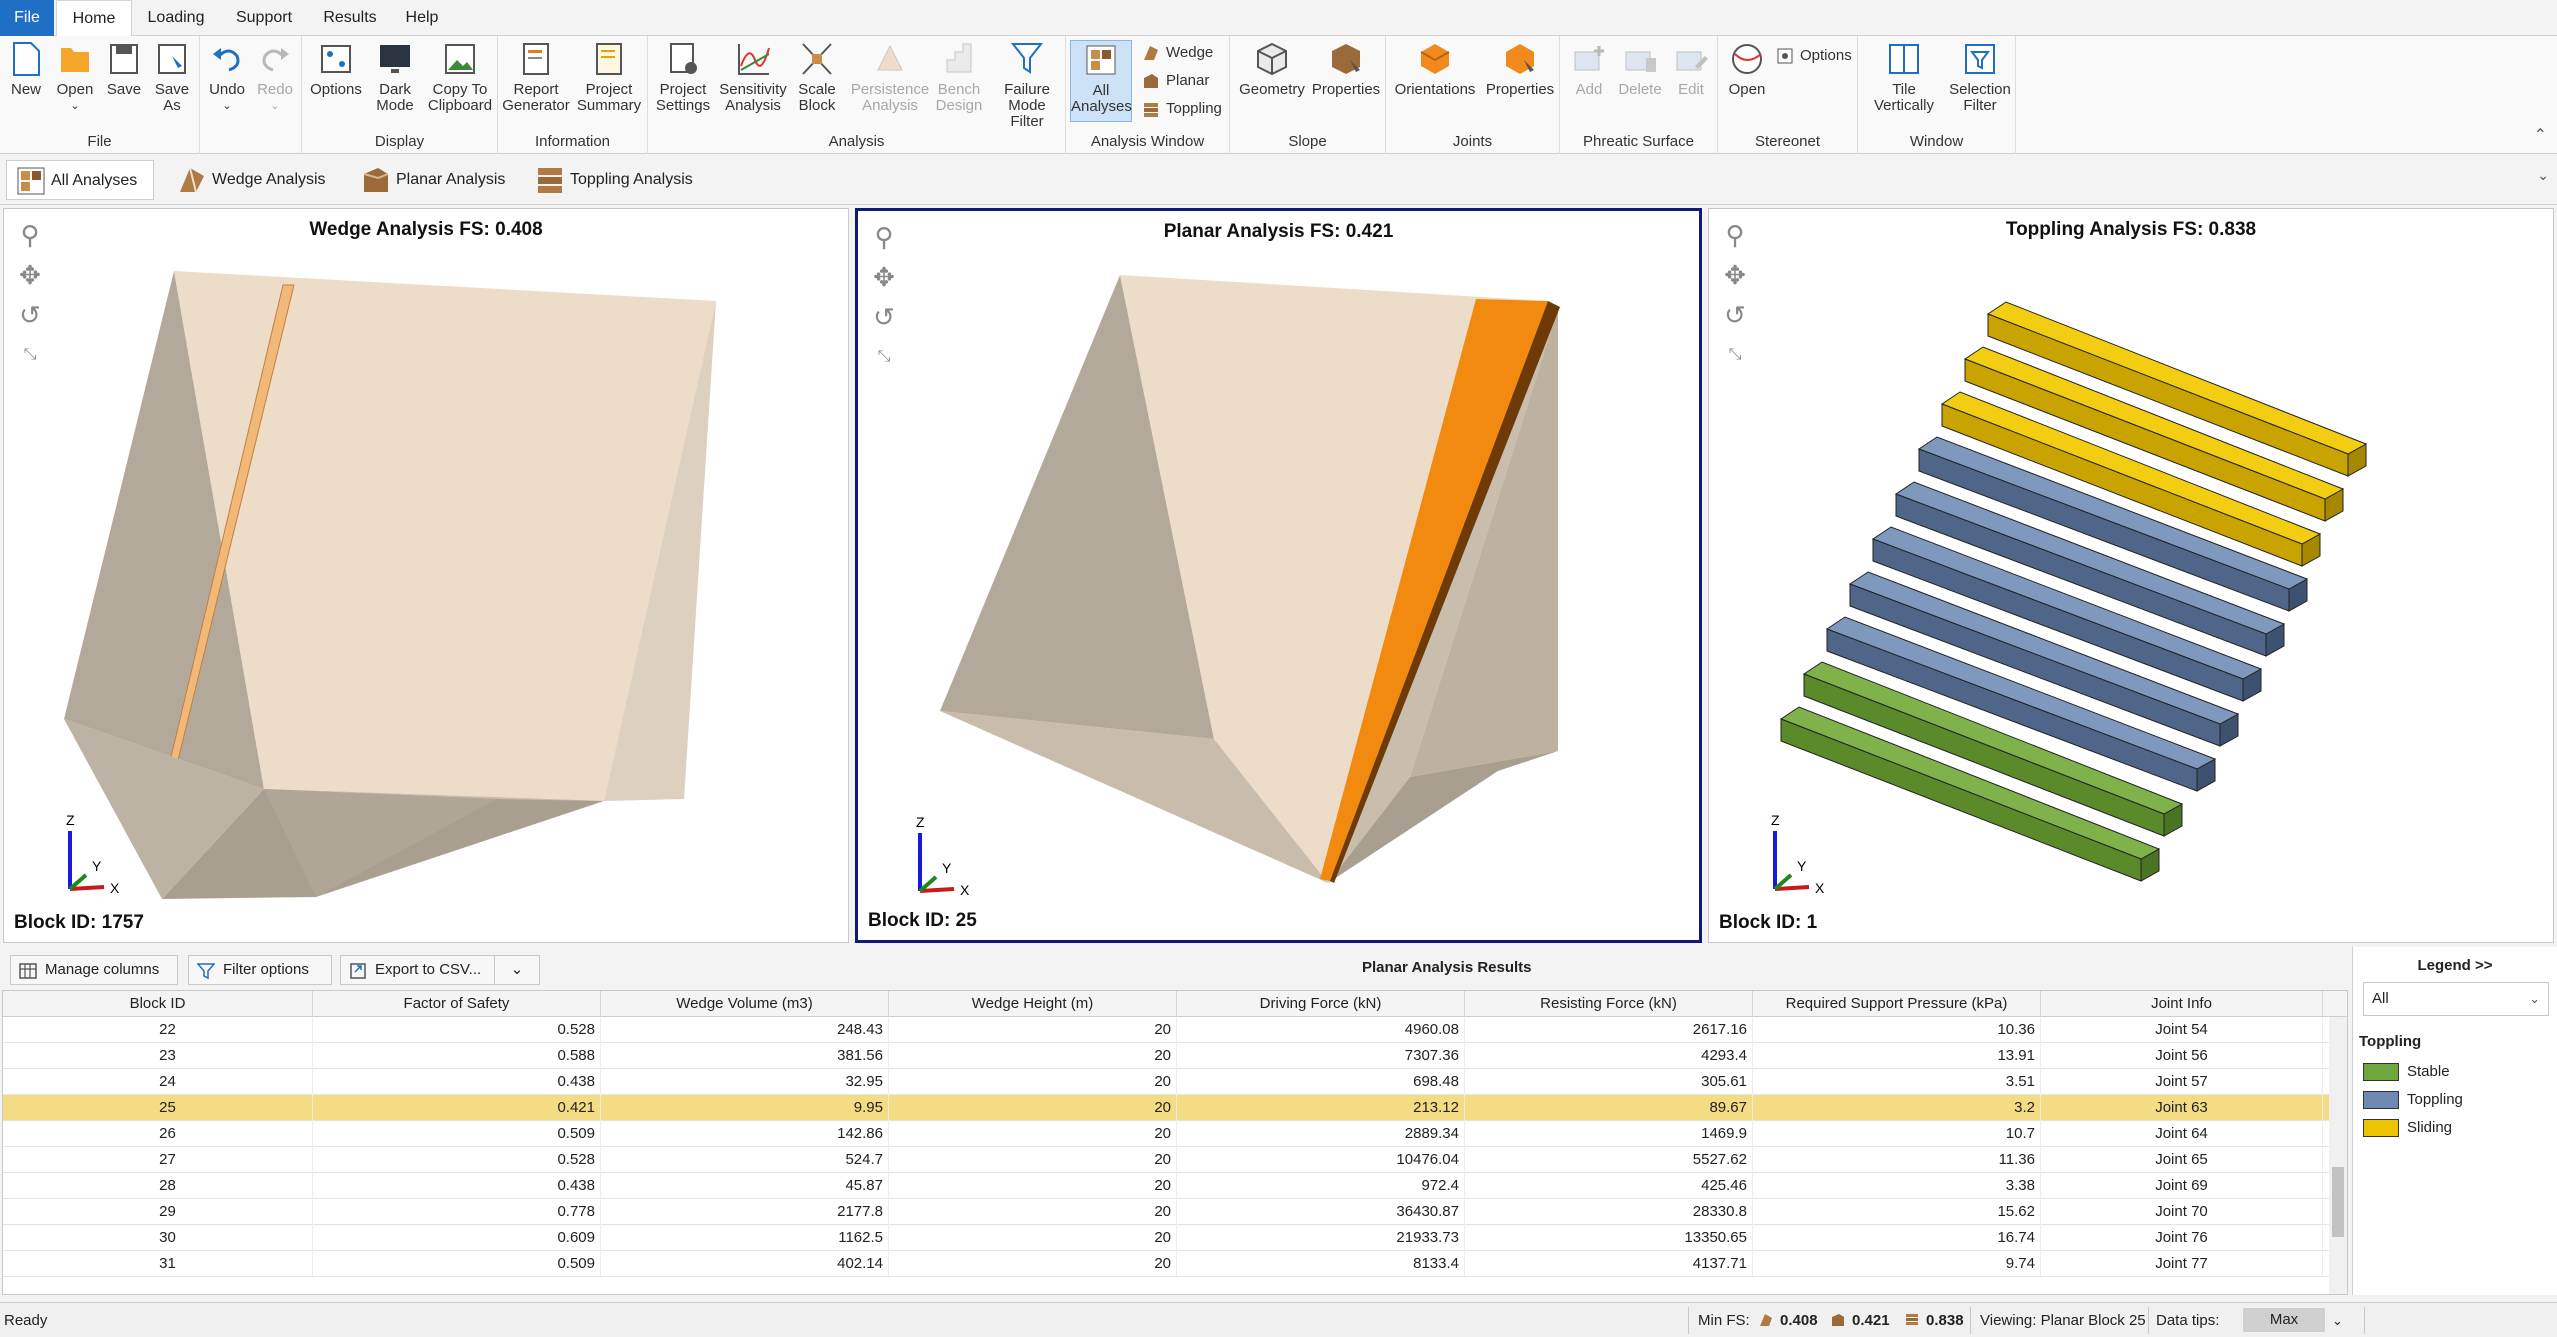 The height and width of the screenshot is (1337, 2557). I want to click on column-header: Driving Force (kN), so click(1321, 1004).